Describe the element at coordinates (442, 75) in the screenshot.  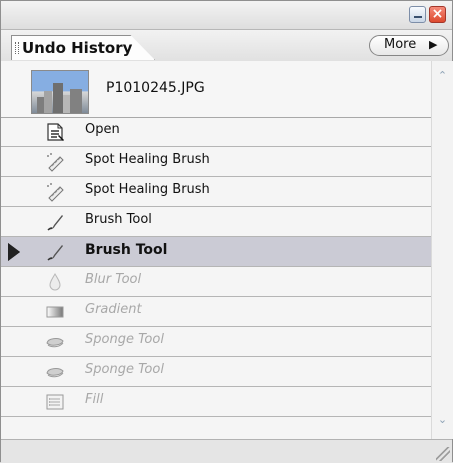
I see `scroll-up-icon: ⌃` at that location.